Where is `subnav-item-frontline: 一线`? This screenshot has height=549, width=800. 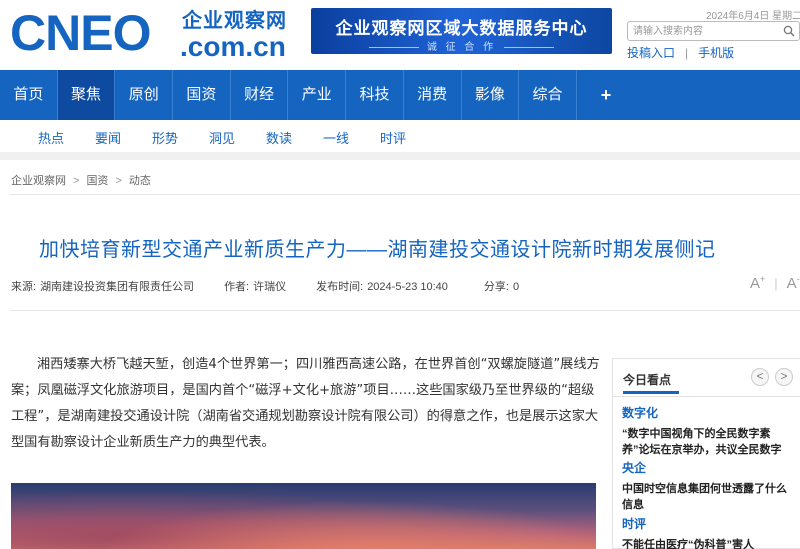 subnav-item-frontline: 一线 is located at coordinates (336, 137).